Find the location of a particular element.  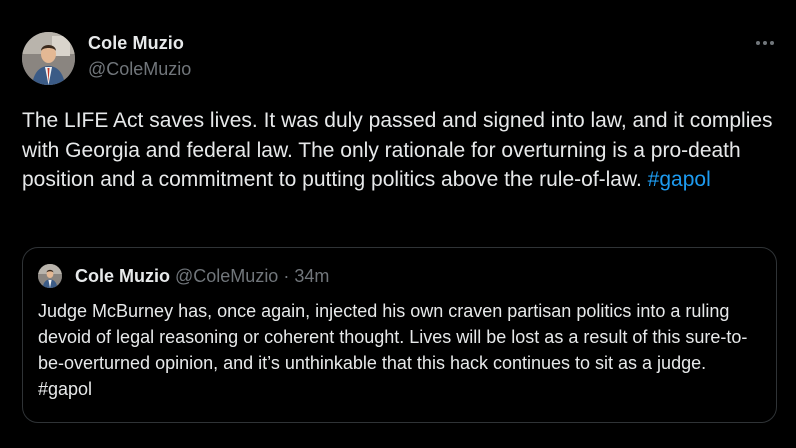

hashtag-link: #gapol is located at coordinates (679, 179).